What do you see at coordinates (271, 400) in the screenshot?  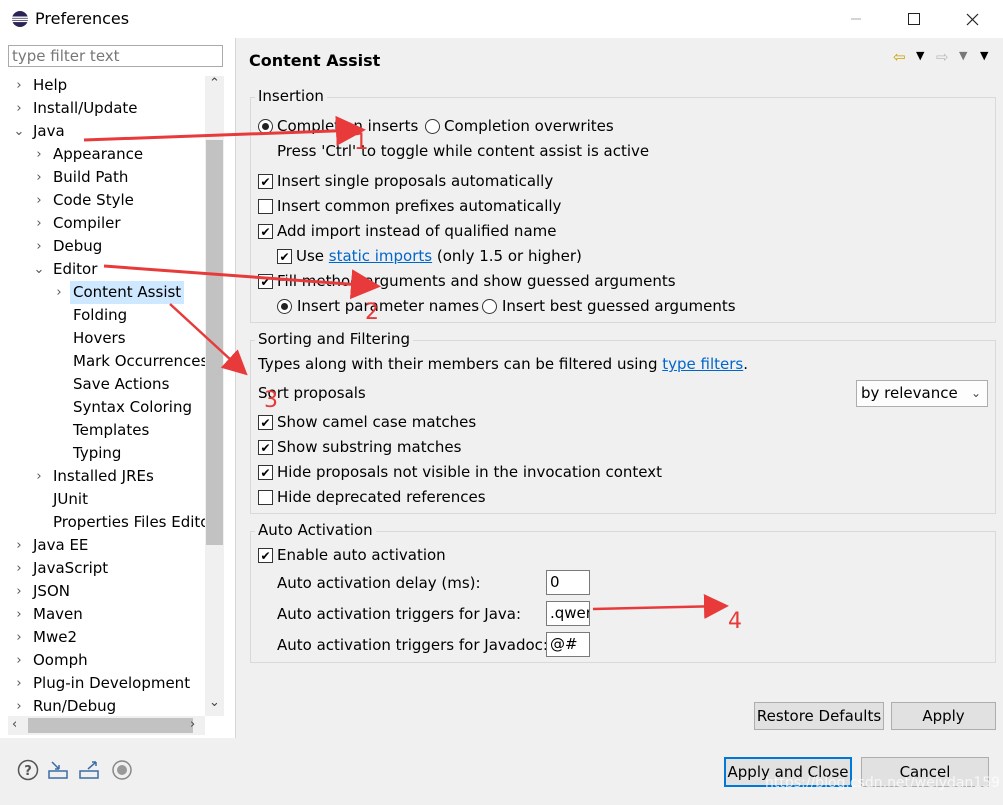 I see `annotation-label-3: 3` at bounding box center [271, 400].